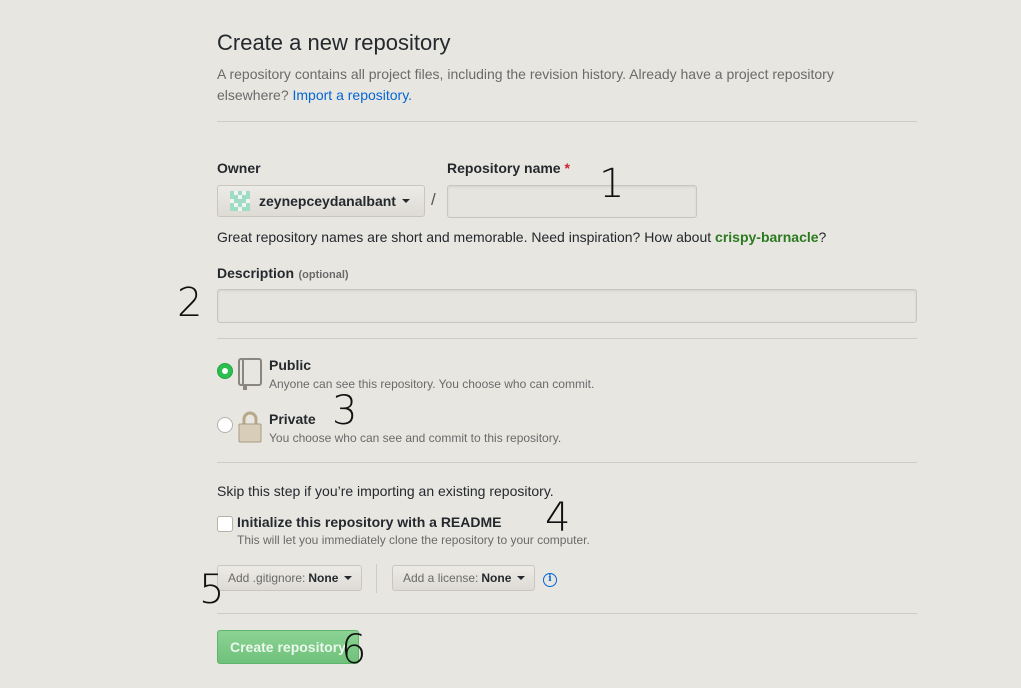 This screenshot has width=1021, height=688. Describe the element at coordinates (225, 425) in the screenshot. I see `private-radio` at that location.